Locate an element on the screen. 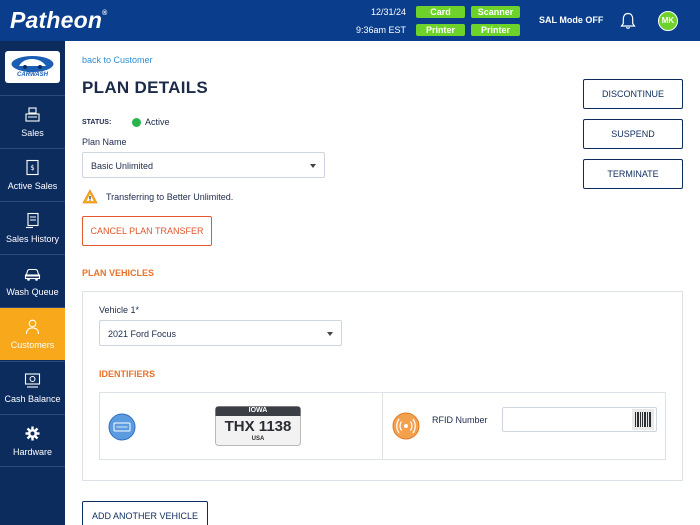 The image size is (700, 525). device-status-card: Card is located at coordinates (440, 12).